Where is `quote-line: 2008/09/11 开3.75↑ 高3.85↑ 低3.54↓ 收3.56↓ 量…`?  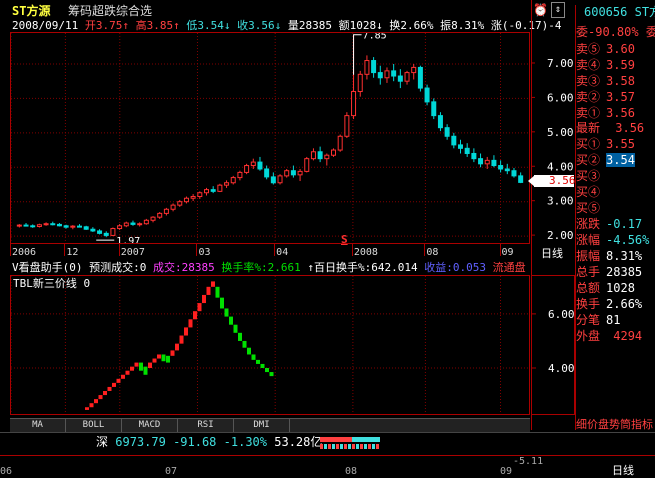 quote-line: 2008/09/11 开3.75↑ 高3.85↑ 低3.54↓ 收3.56↓ 量… is located at coordinates (286, 26).